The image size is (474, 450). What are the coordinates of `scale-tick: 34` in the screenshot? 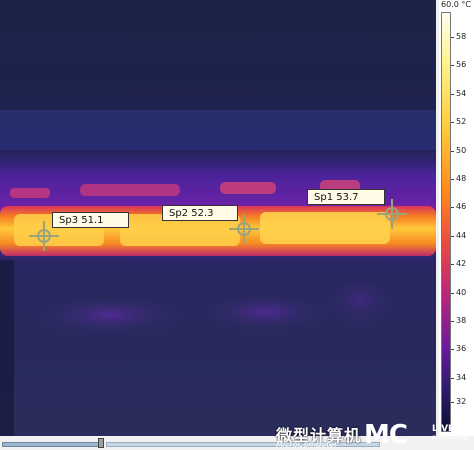 It's located at (458, 377).